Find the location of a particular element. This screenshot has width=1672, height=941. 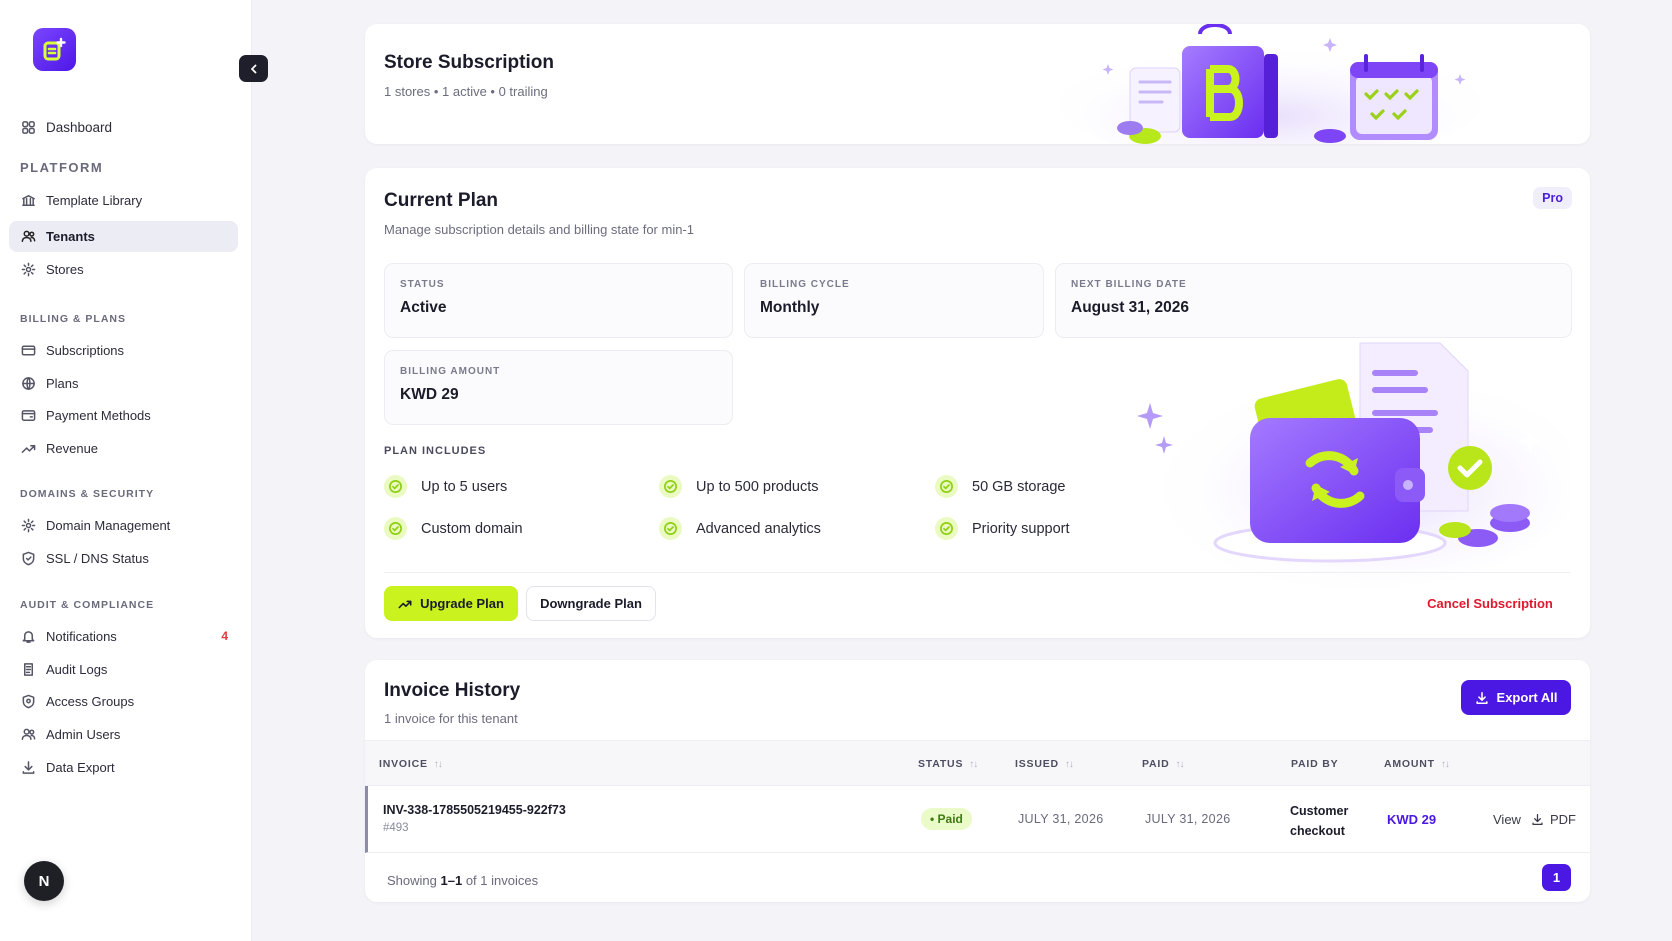

stat-label: BILLING CYCLE is located at coordinates (805, 284).